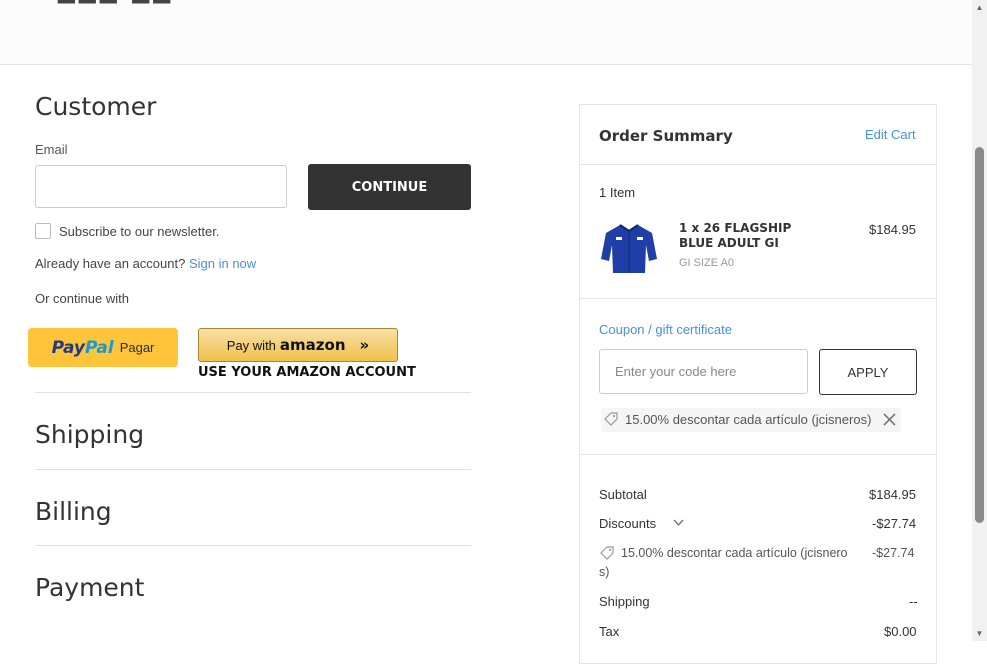 This screenshot has width=987, height=664. I want to click on customer-heading: Customer, so click(96, 106).